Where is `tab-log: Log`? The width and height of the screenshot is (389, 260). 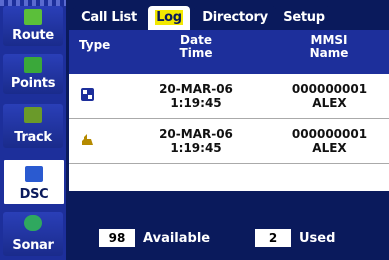 tab-log: Log is located at coordinates (169, 18).